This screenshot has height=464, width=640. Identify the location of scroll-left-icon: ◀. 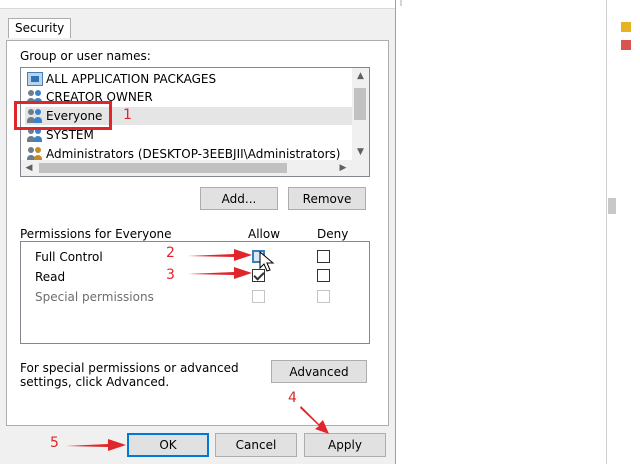
(29, 168).